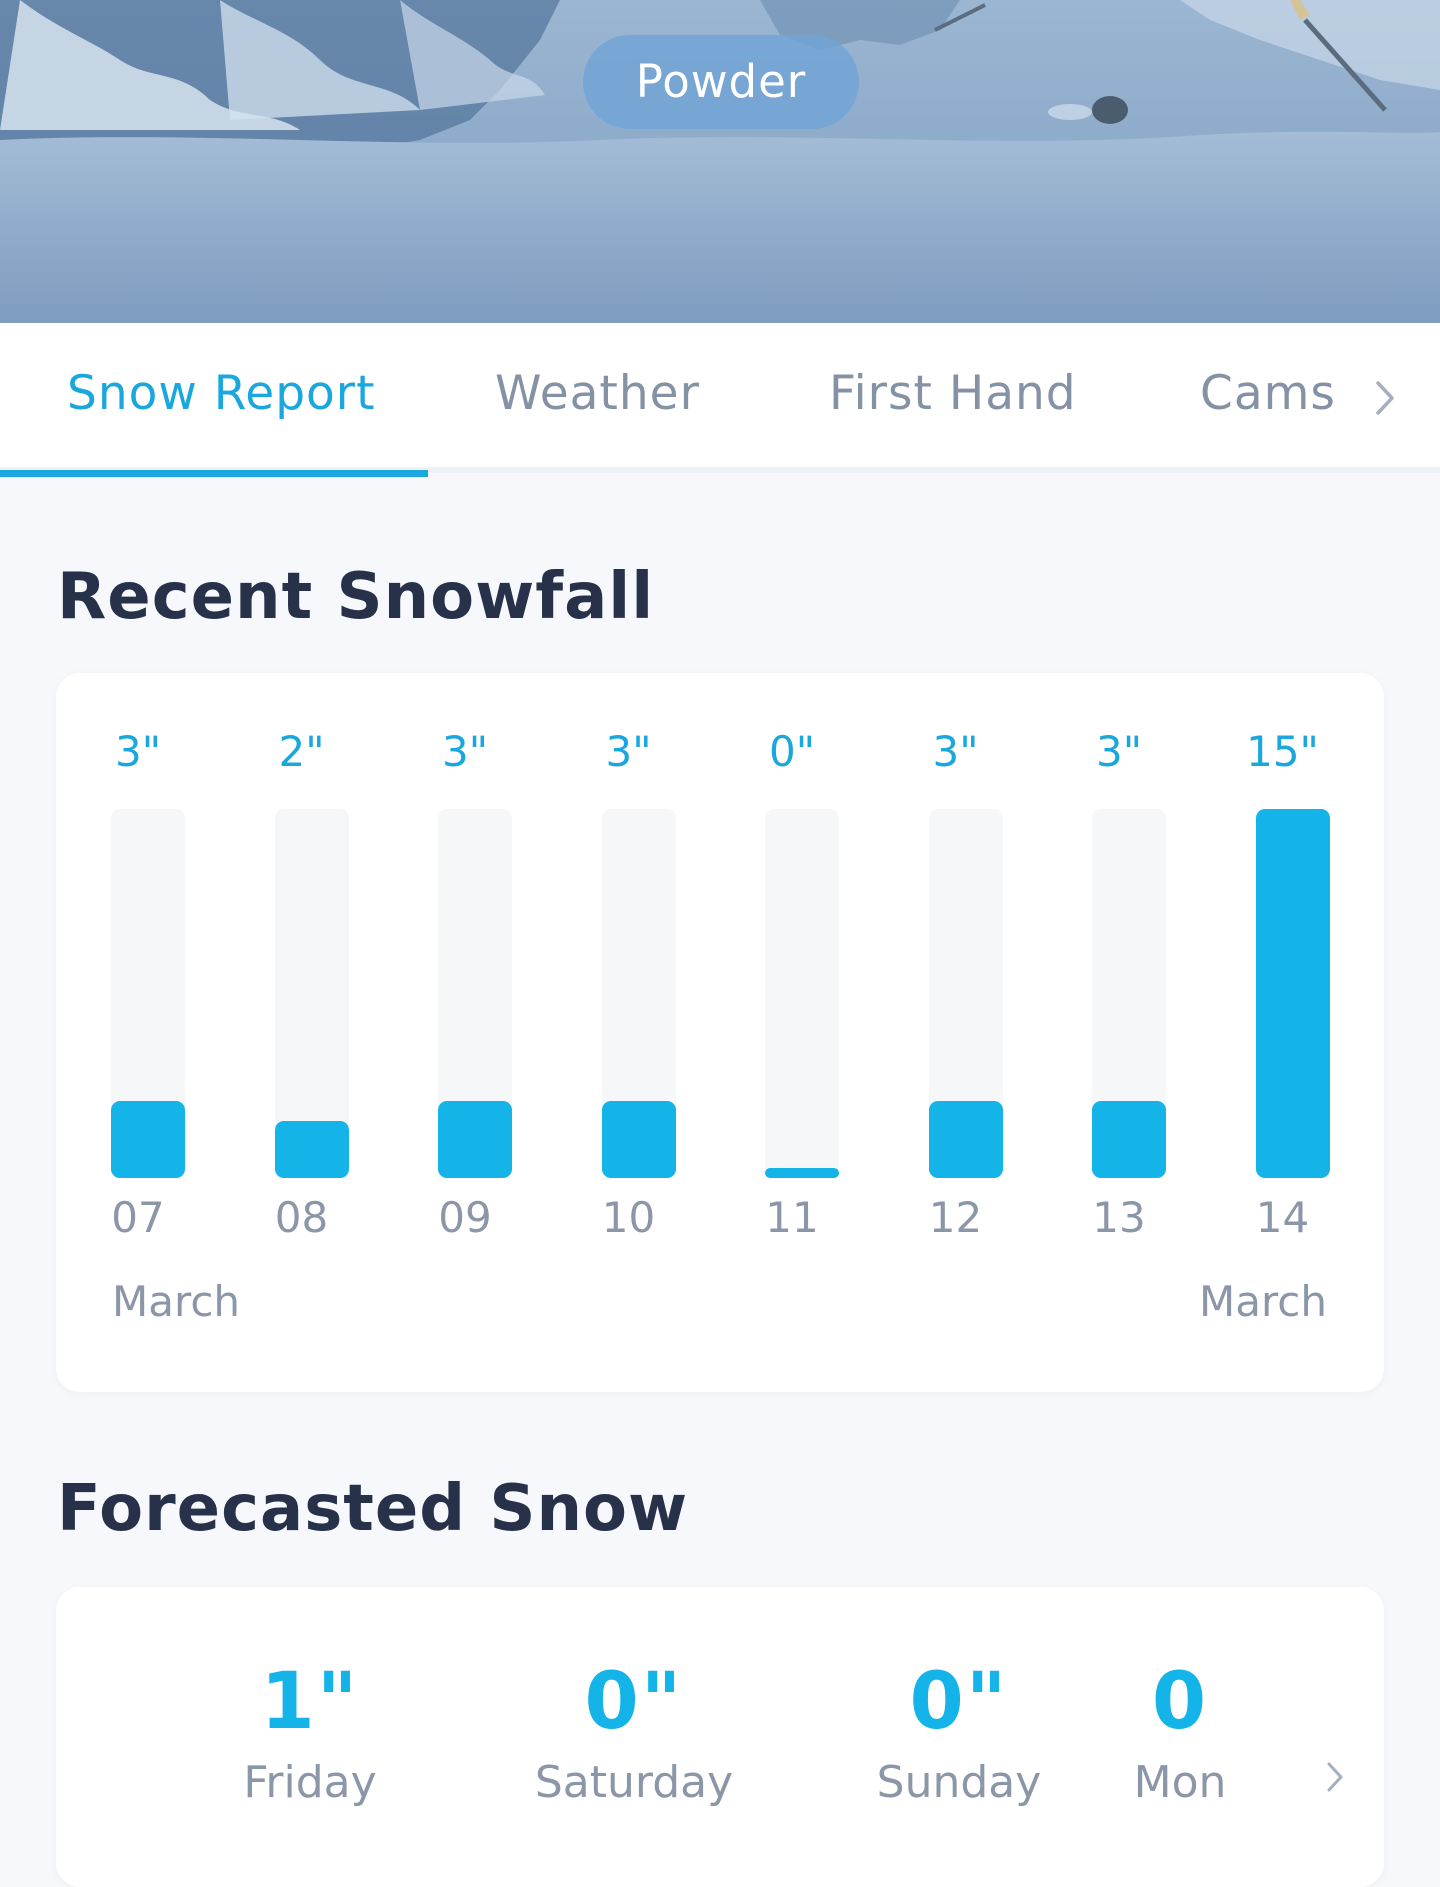  Describe the element at coordinates (721, 82) in the screenshot. I see `conditions-badge: Powder` at that location.